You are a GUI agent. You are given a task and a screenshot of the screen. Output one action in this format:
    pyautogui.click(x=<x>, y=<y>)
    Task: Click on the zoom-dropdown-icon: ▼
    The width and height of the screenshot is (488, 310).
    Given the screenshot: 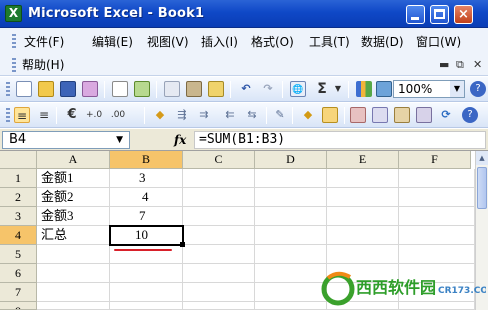 What is the action you would take?
    pyautogui.click(x=457, y=89)
    